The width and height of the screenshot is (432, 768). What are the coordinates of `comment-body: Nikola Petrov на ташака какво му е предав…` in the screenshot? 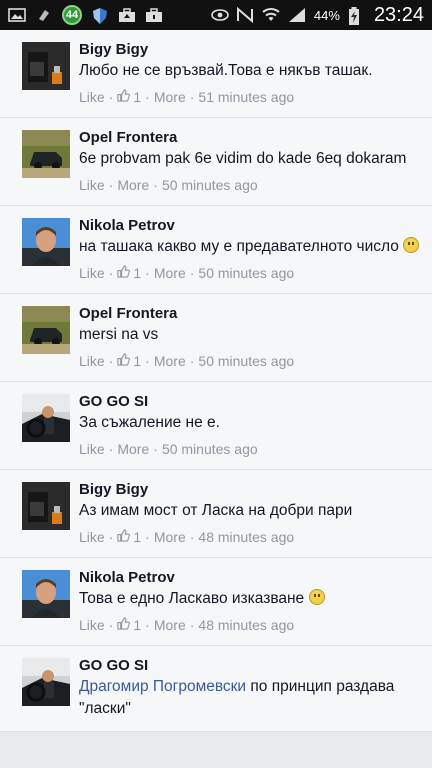 It's located at (250, 249).